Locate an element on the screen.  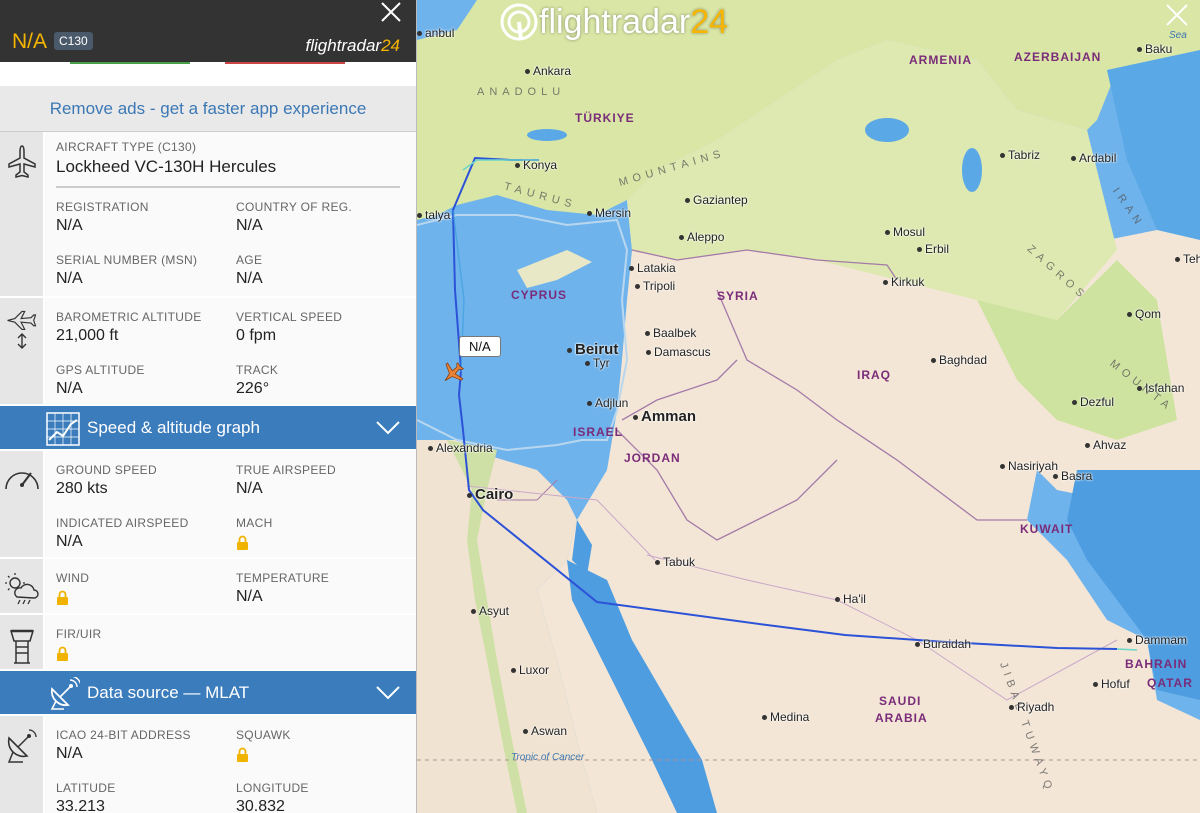
registration-cell: REGISTRATION N/A is located at coordinates (146, 214).